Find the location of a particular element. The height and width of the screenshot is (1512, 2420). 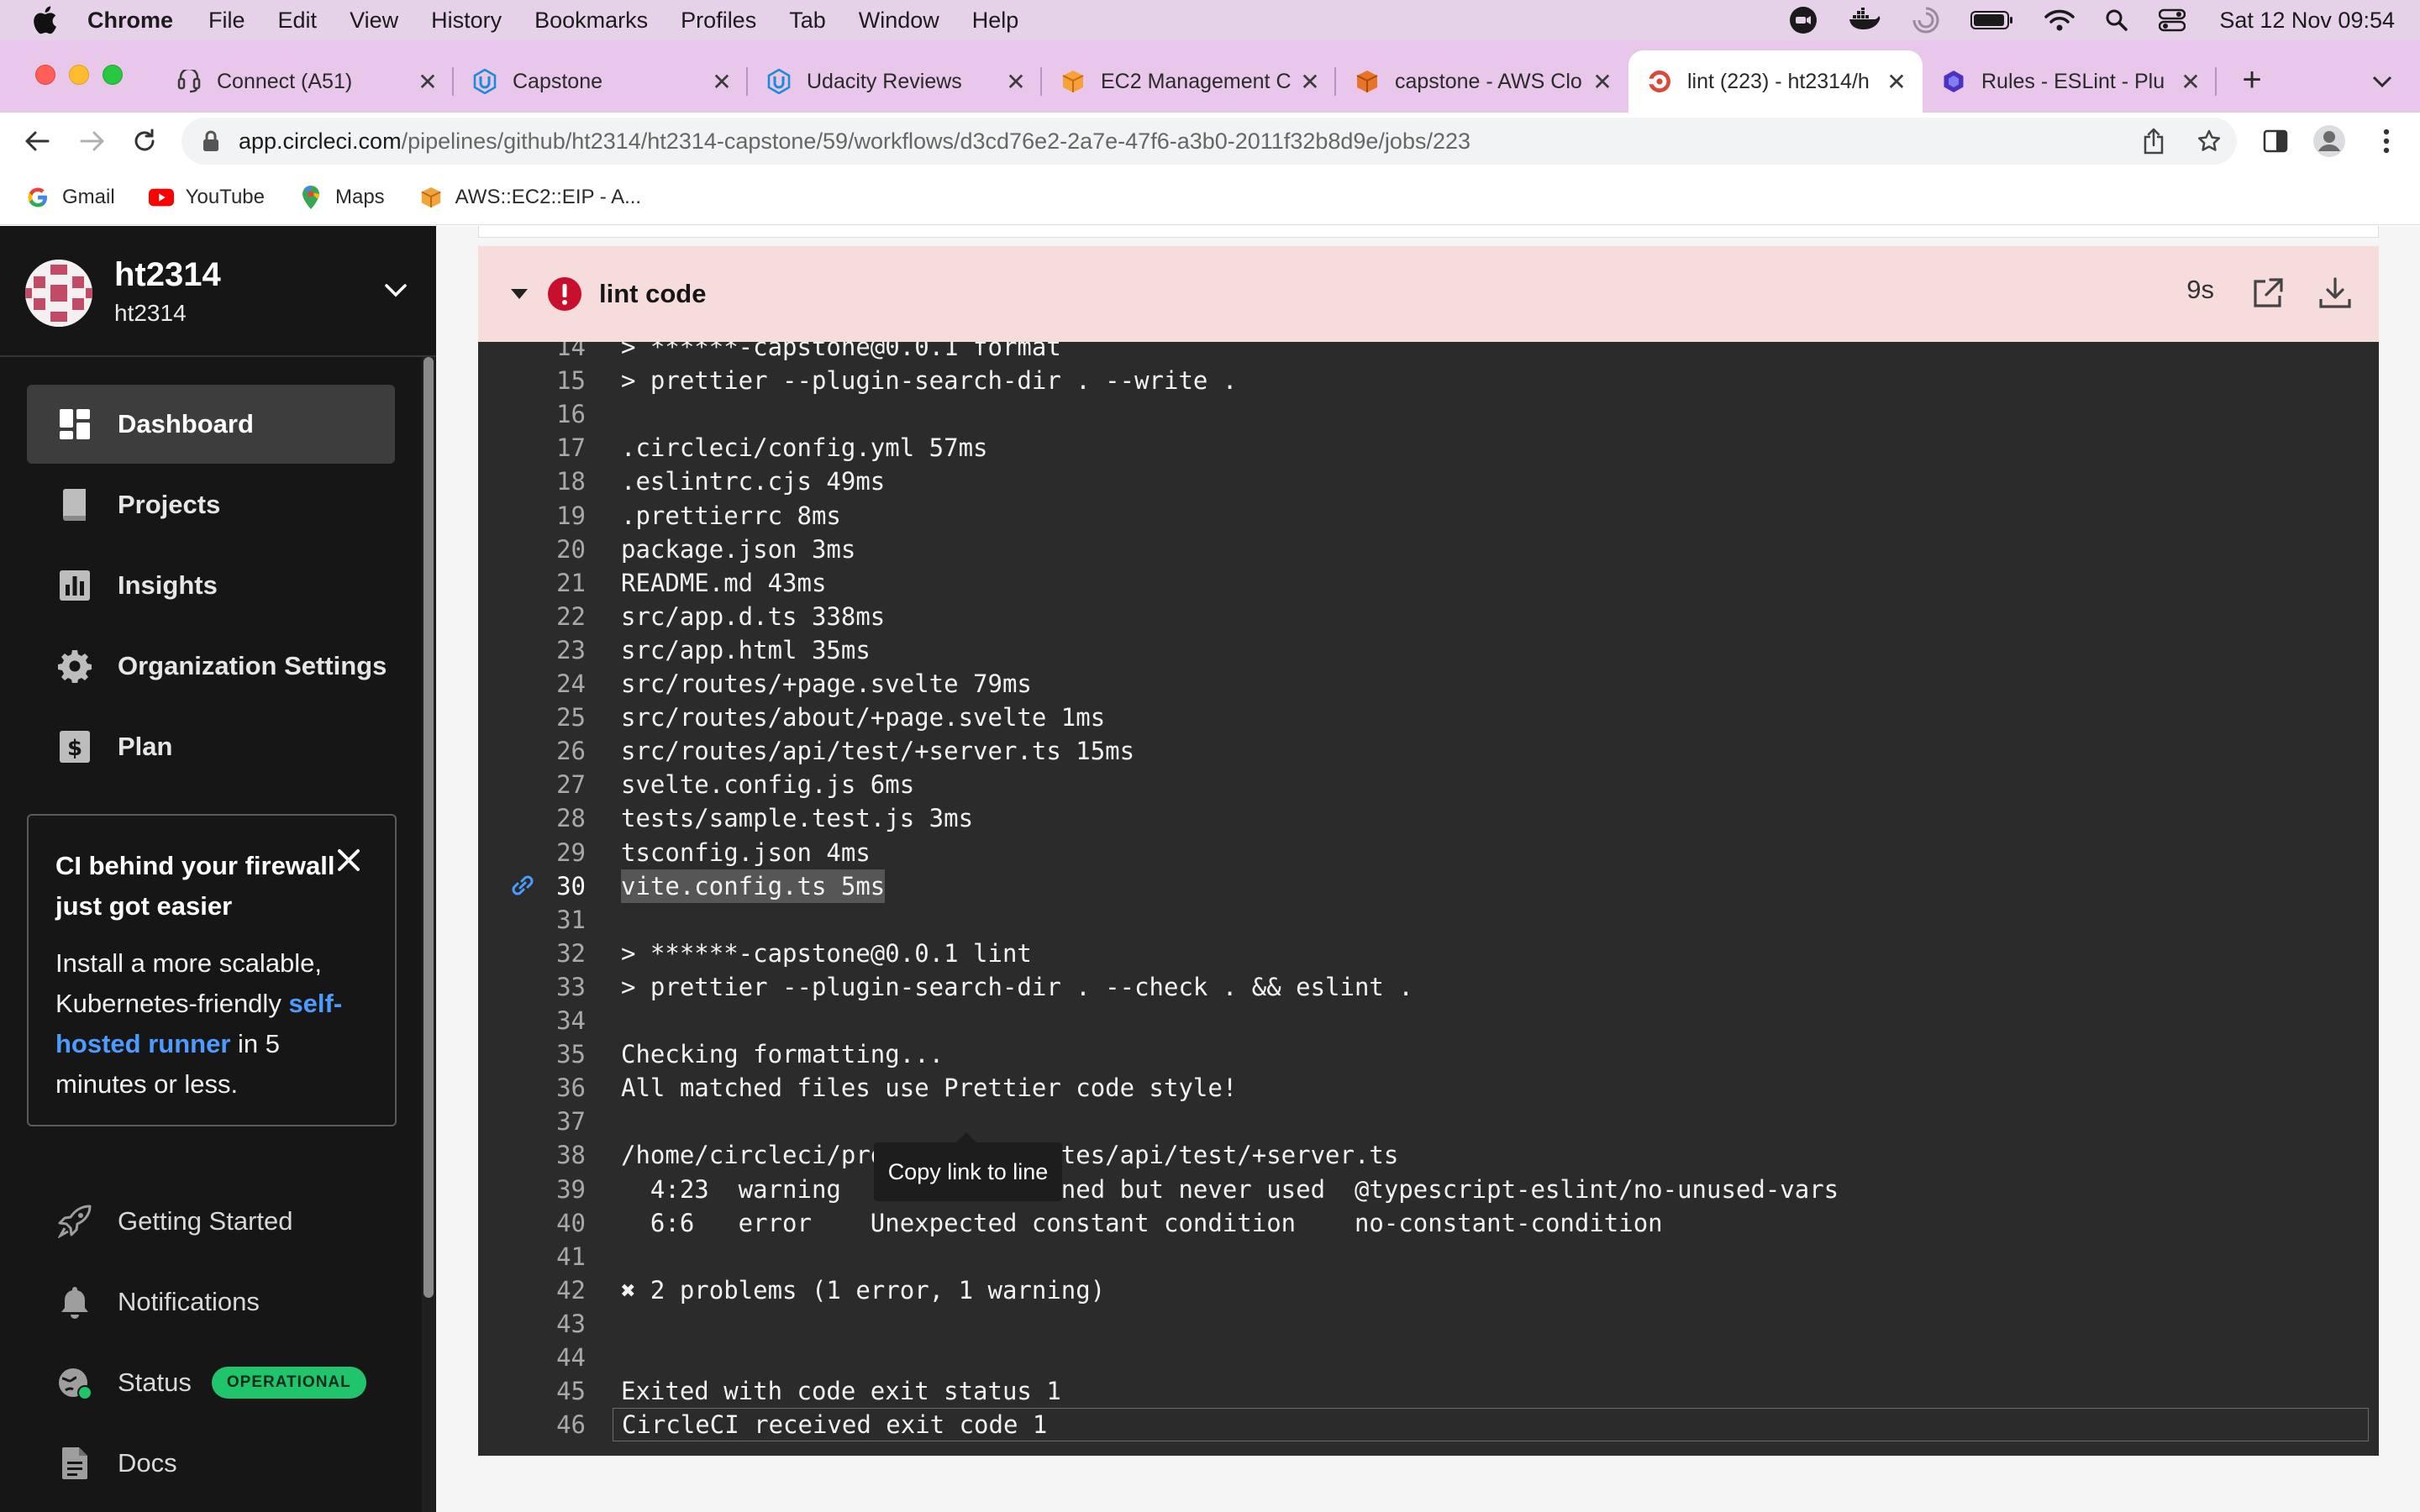

chevron-down-icon is located at coordinates (396, 290).